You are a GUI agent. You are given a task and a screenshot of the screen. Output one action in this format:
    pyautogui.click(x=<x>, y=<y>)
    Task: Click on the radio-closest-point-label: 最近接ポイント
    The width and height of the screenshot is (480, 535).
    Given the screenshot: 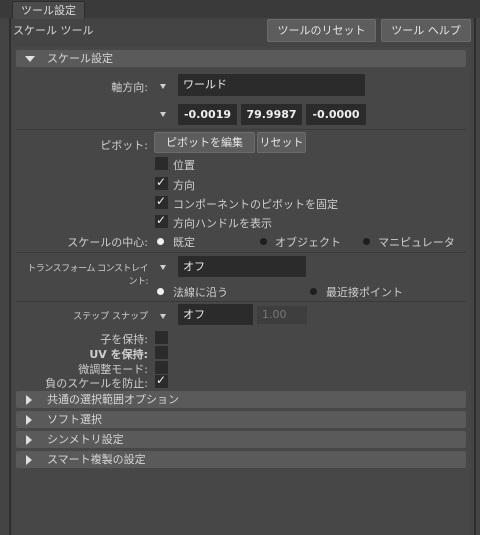 What is the action you would take?
    pyautogui.click(x=364, y=292)
    